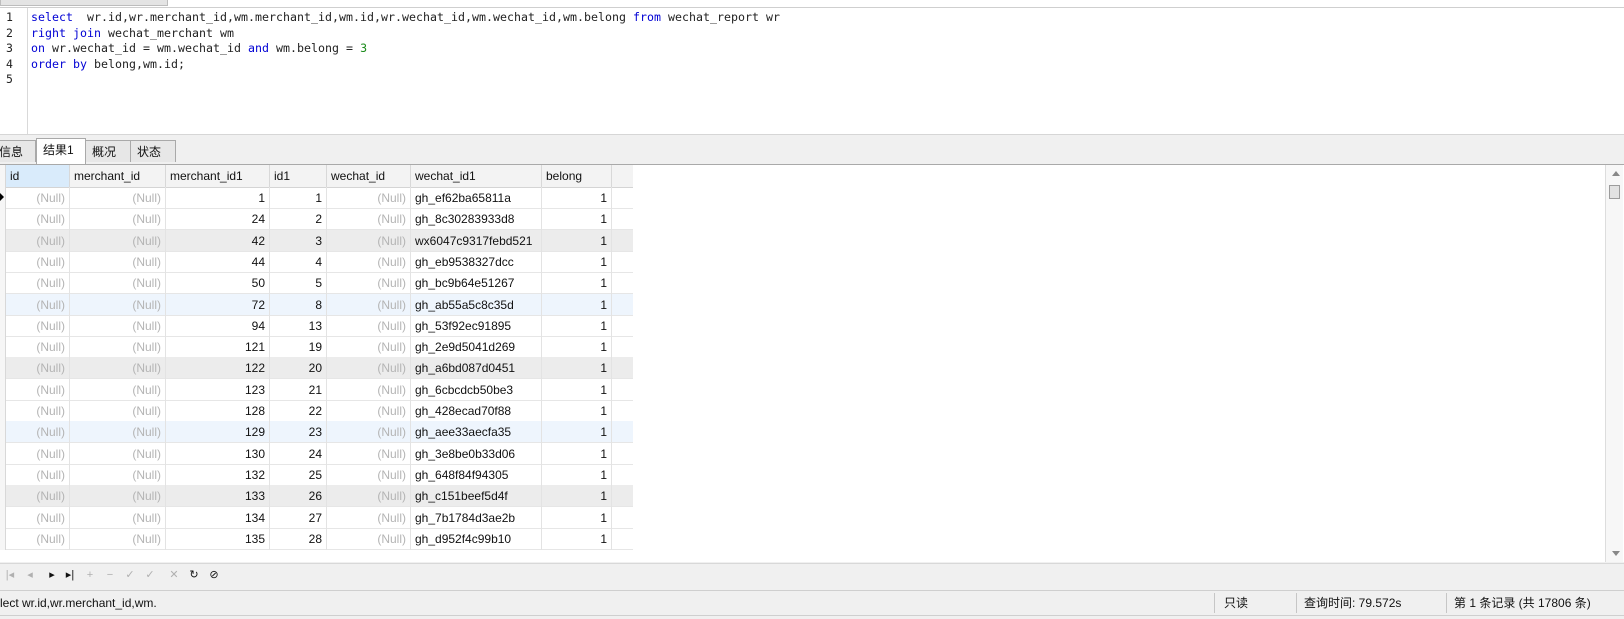  I want to click on table-cell: gh_eb9538327dcc, so click(476, 261).